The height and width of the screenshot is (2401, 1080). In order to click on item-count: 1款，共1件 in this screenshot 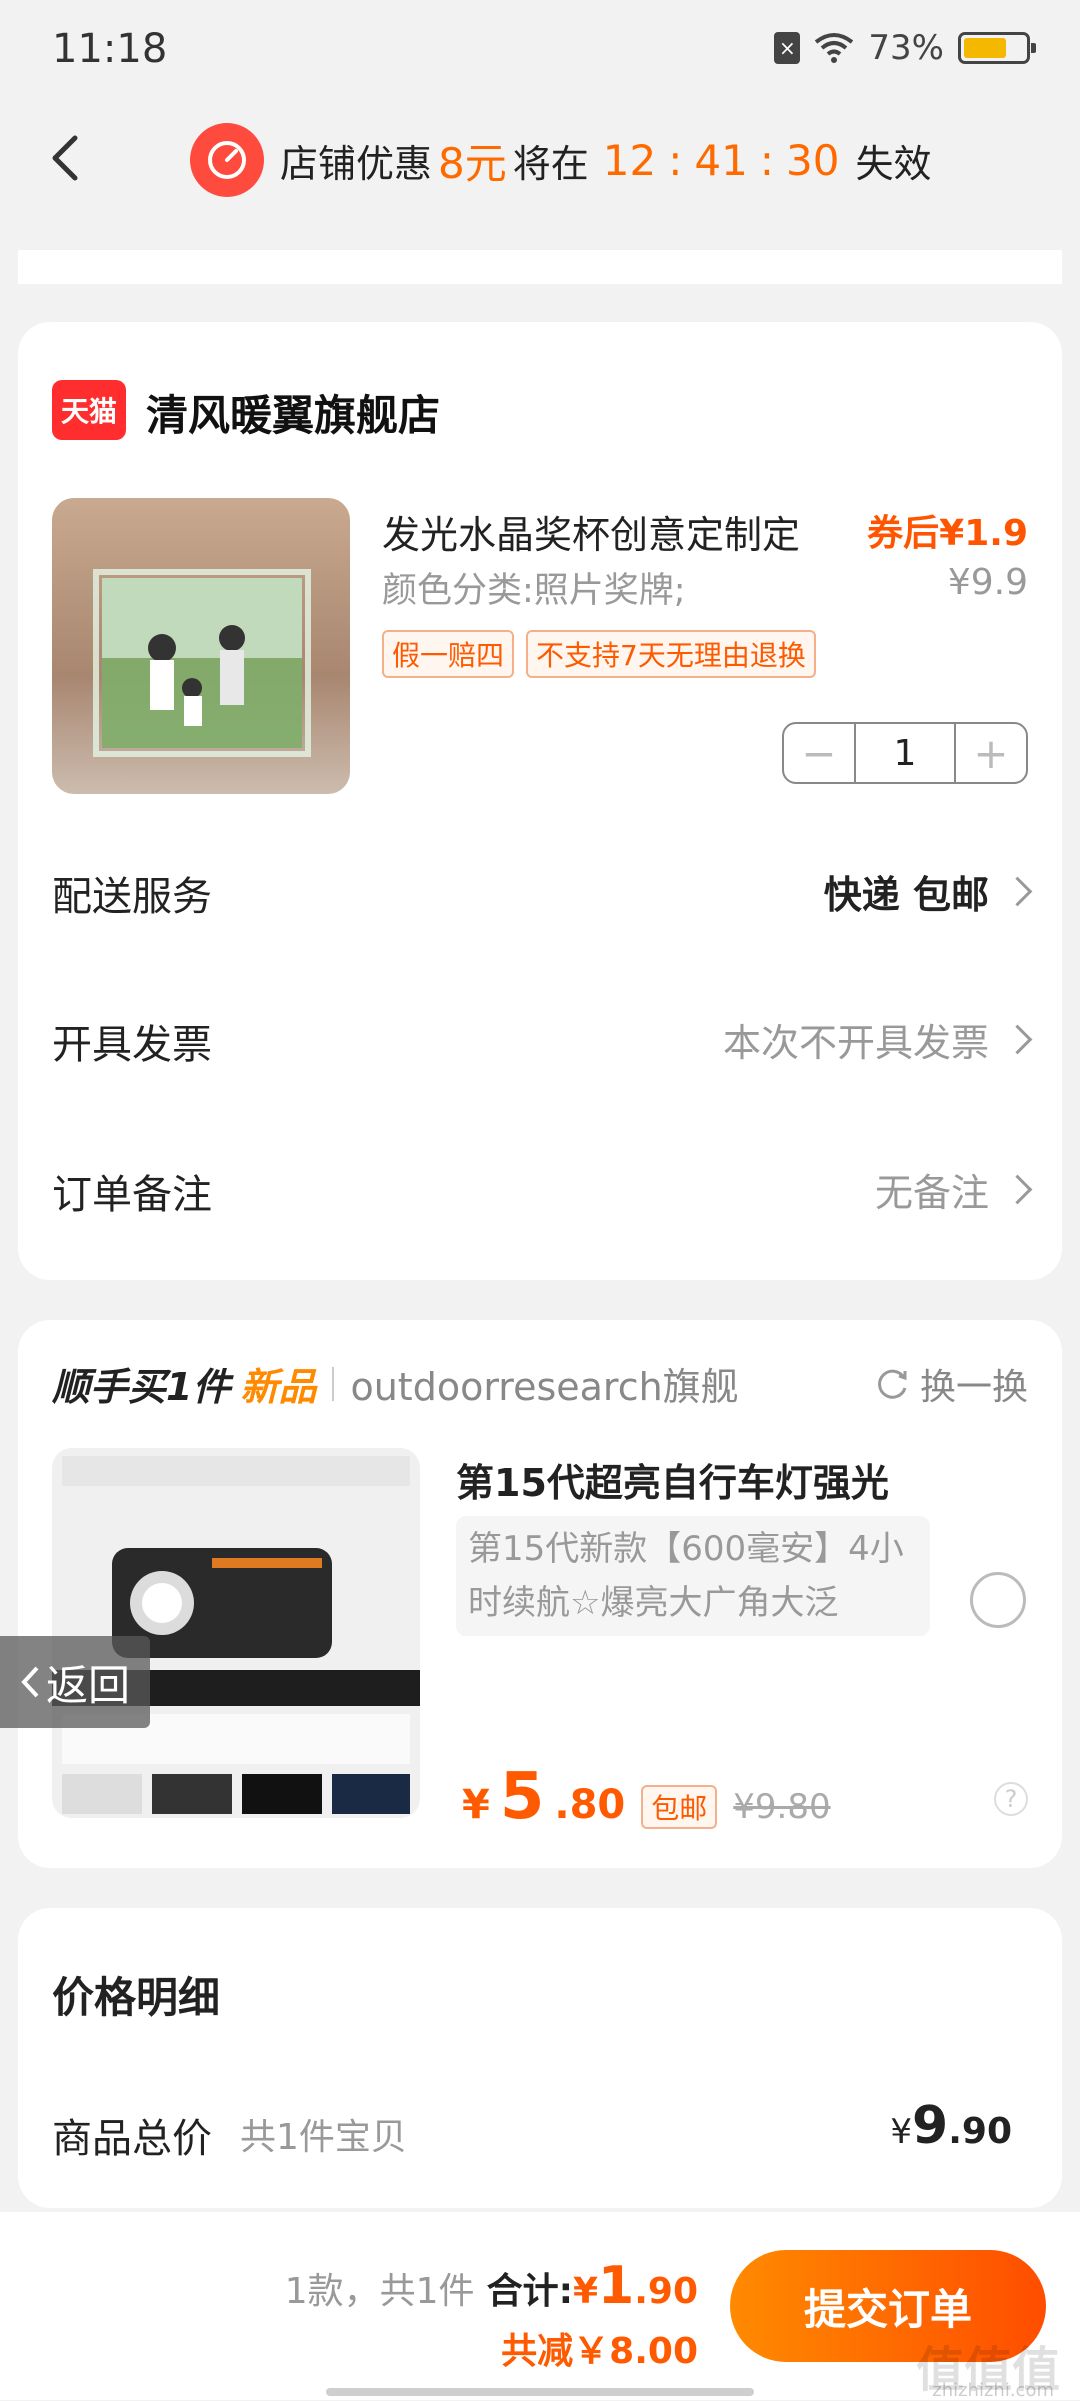, I will do `click(379, 2291)`.